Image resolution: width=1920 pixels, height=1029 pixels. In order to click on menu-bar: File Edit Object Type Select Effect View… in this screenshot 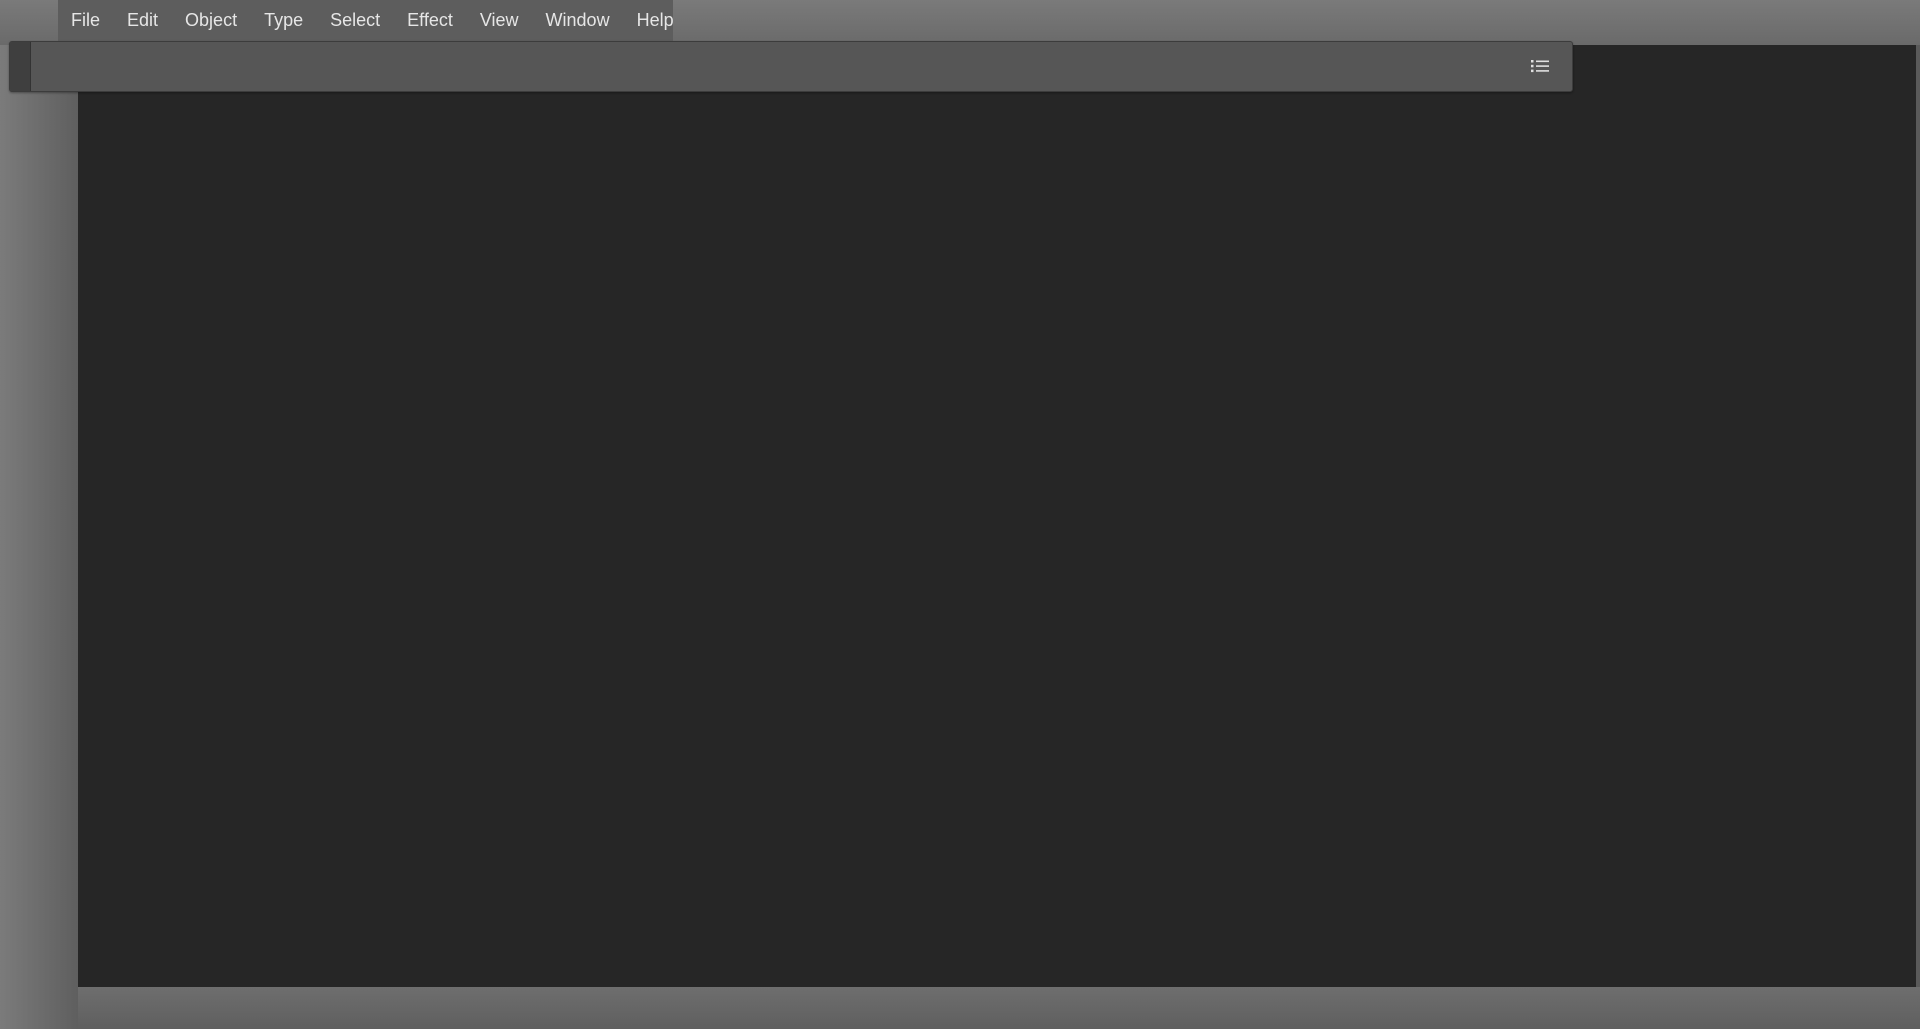, I will do `click(366, 20)`.